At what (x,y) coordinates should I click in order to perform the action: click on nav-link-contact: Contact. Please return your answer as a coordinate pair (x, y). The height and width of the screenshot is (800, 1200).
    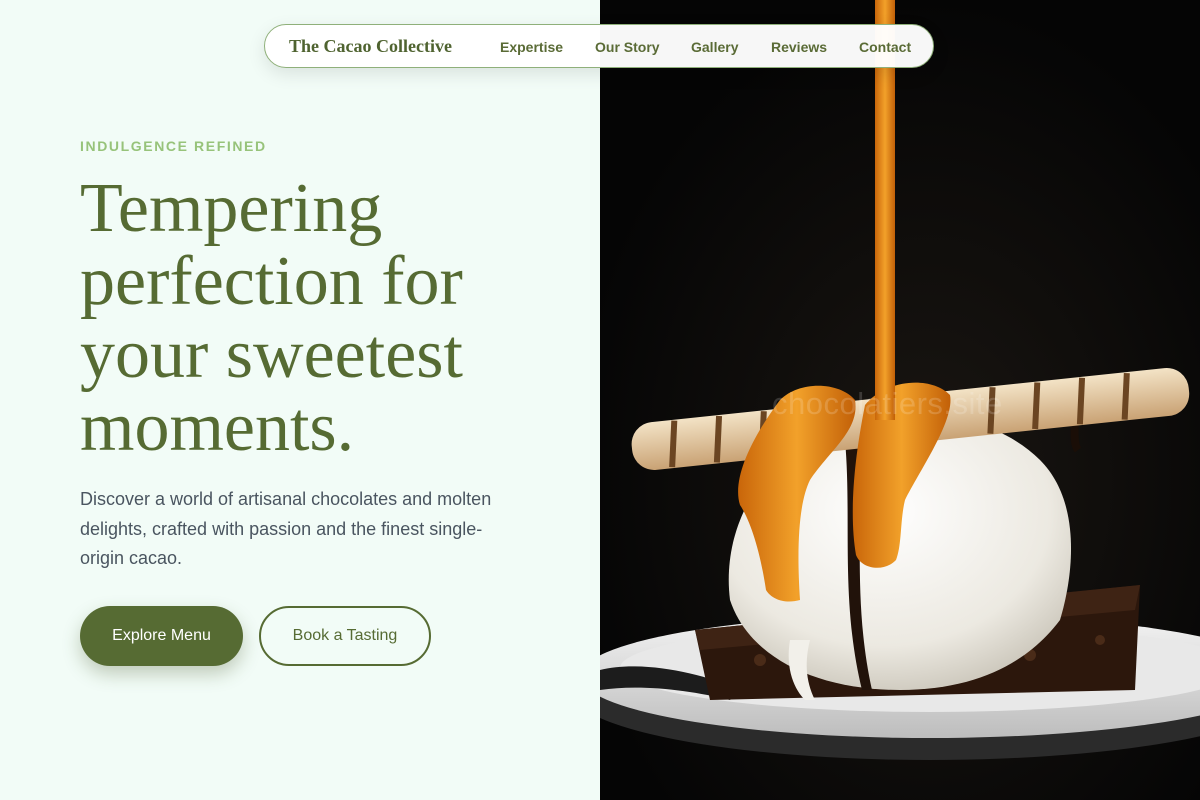
    Looking at the image, I should click on (885, 47).